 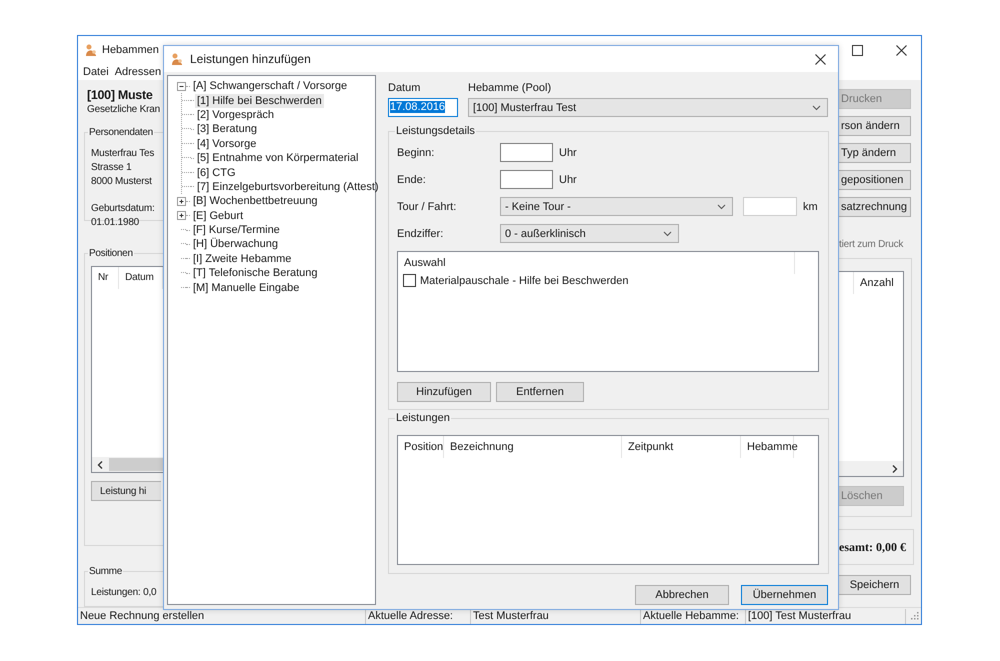 What do you see at coordinates (416, 152) in the screenshot?
I see `field-label: Beginn:` at bounding box center [416, 152].